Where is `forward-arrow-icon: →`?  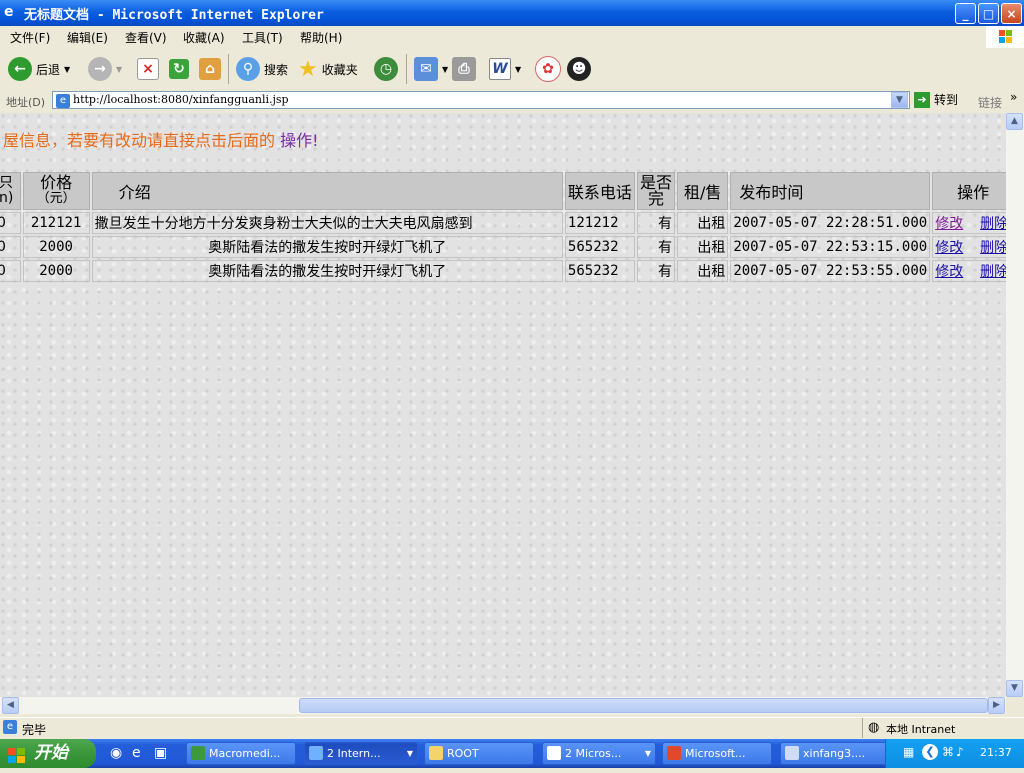
forward-arrow-icon: → is located at coordinates (100, 69).